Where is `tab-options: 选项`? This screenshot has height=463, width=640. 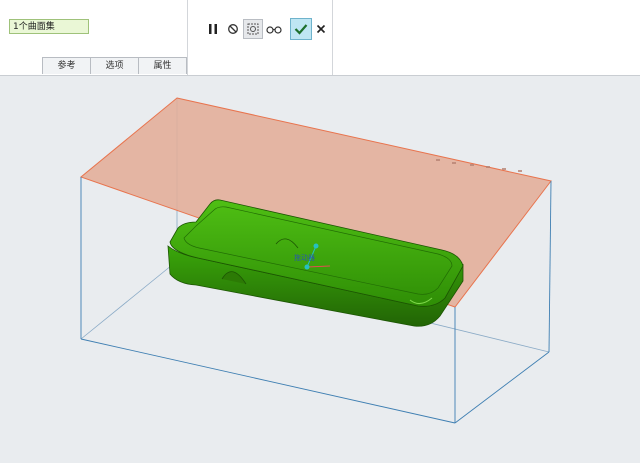
tab-options: 选项 is located at coordinates (114, 65).